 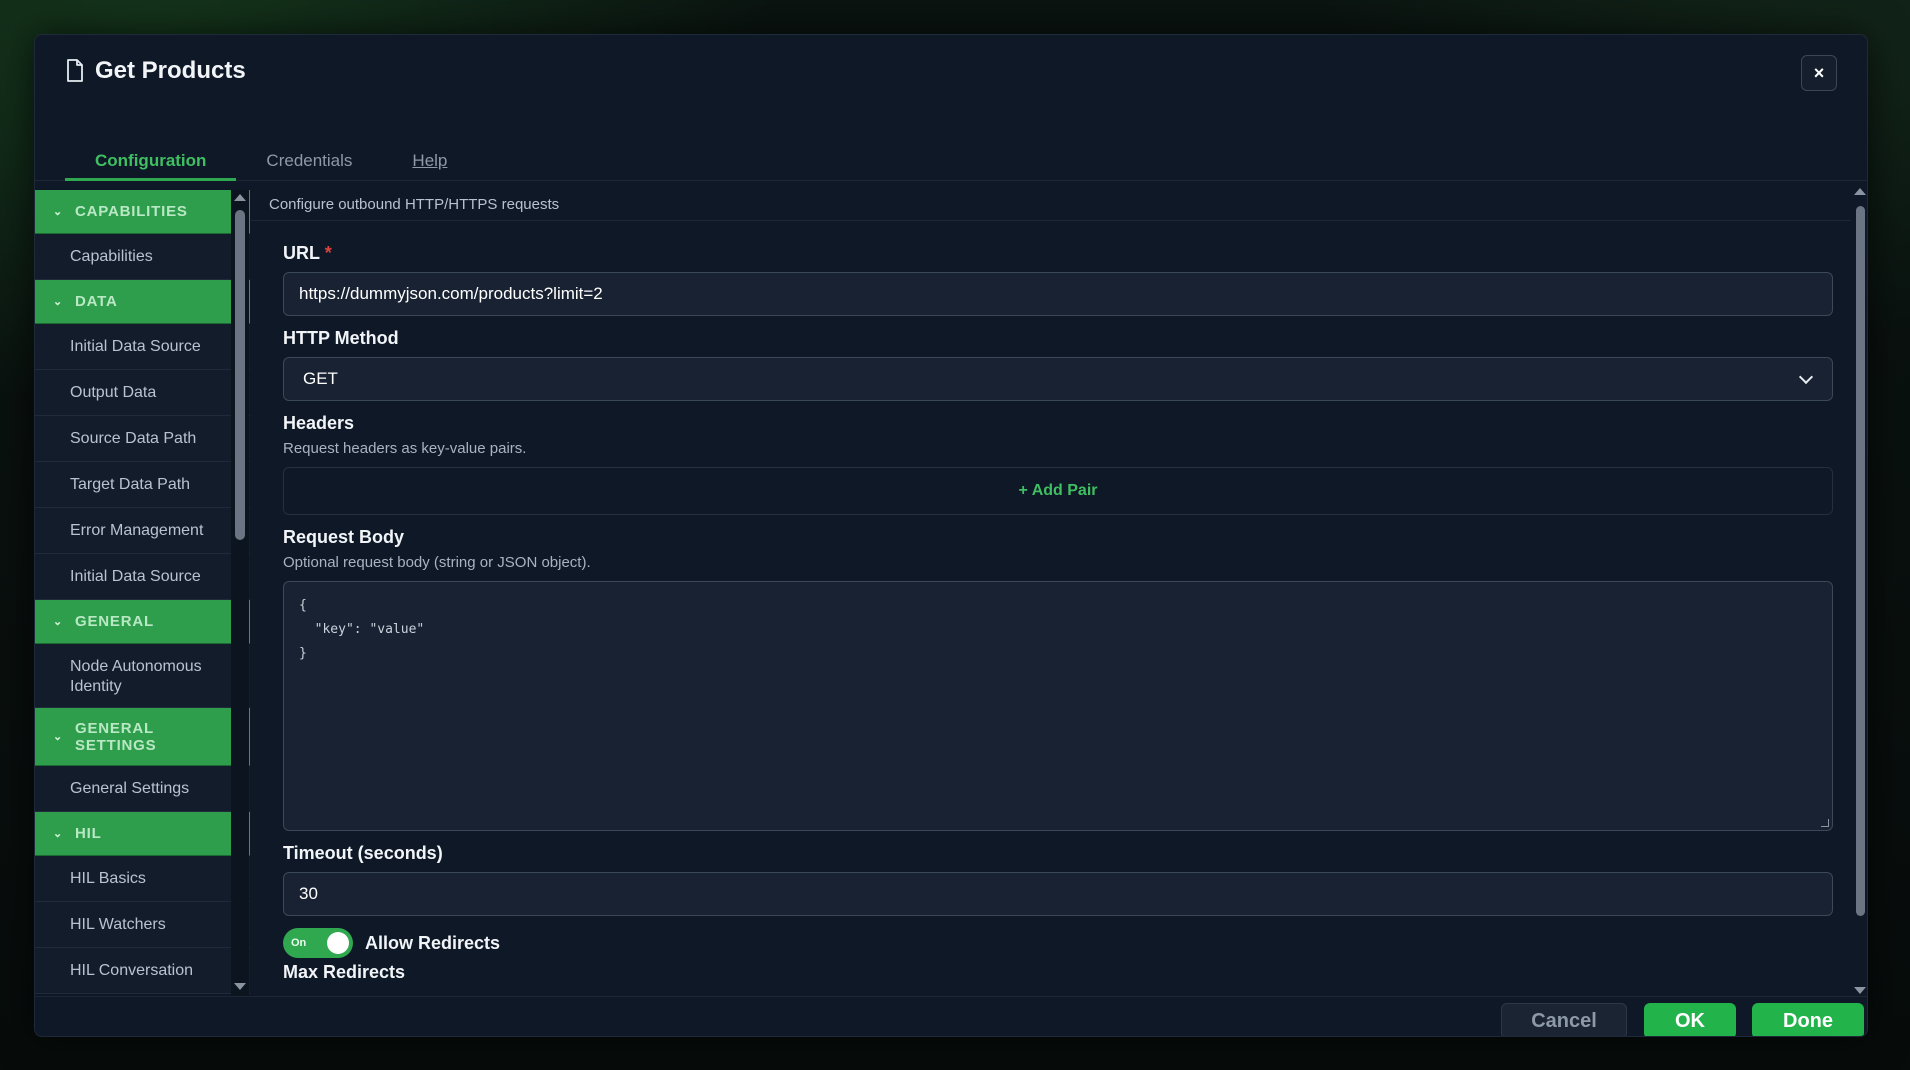 What do you see at coordinates (142, 925) in the screenshot?
I see `sidebar-item-hil-watchers: HIL Watchers` at bounding box center [142, 925].